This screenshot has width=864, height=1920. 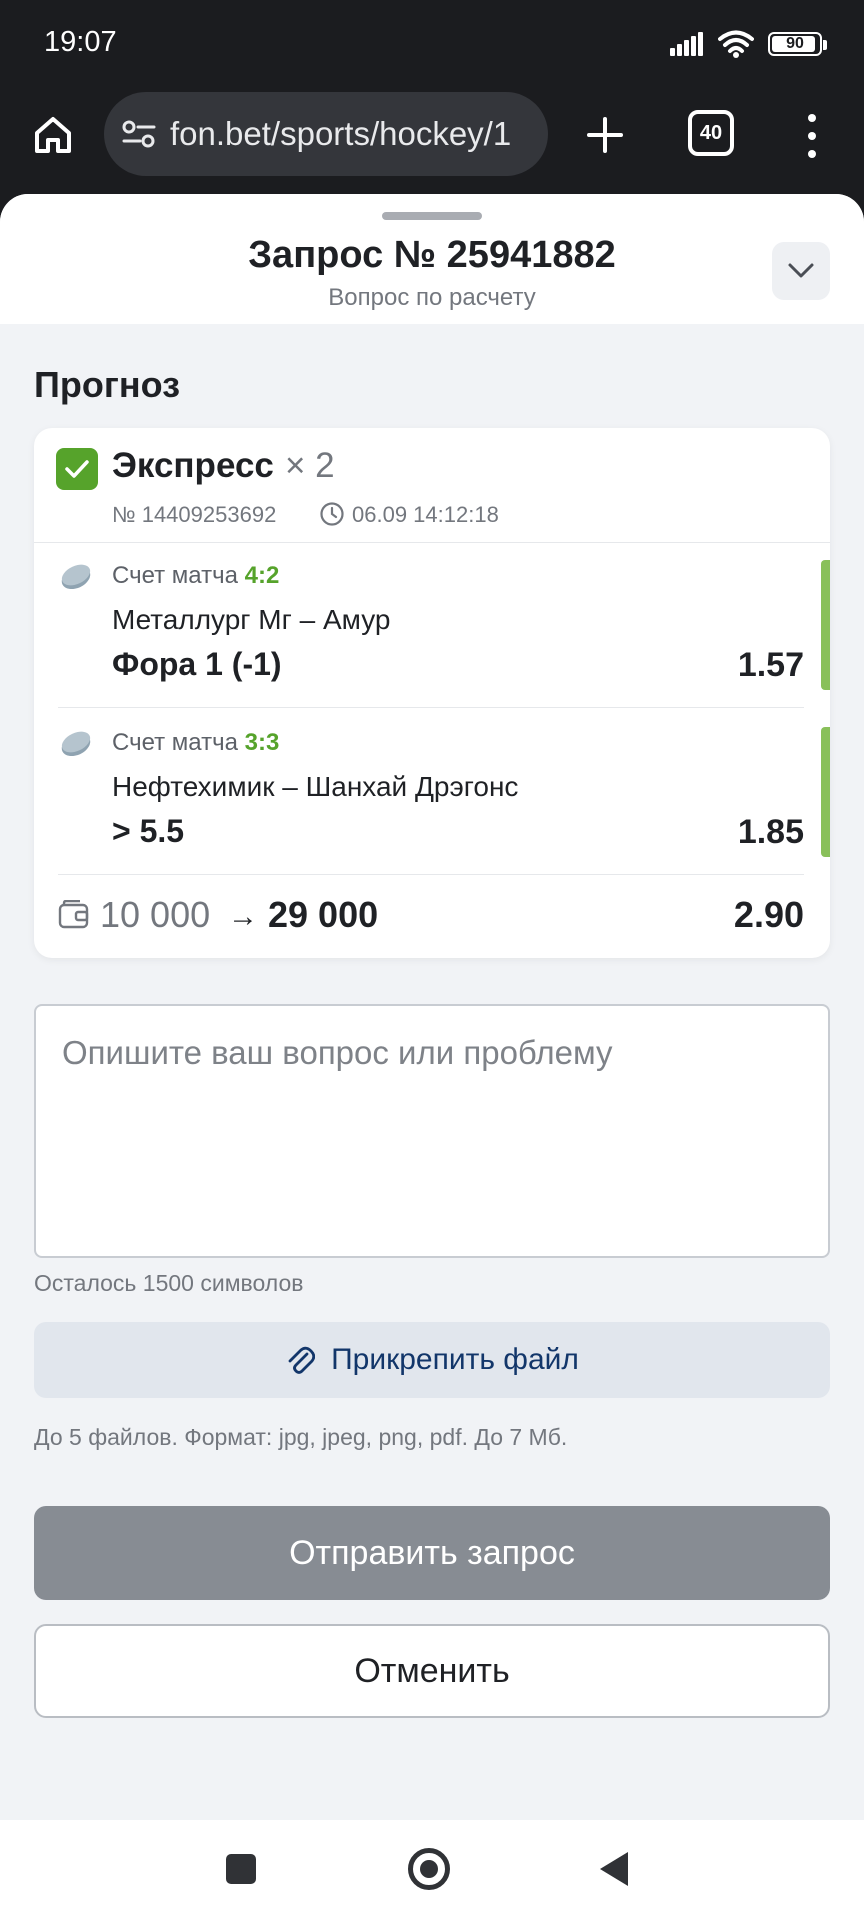 What do you see at coordinates (107, 384) in the screenshot?
I see `section-title: Прогноз` at bounding box center [107, 384].